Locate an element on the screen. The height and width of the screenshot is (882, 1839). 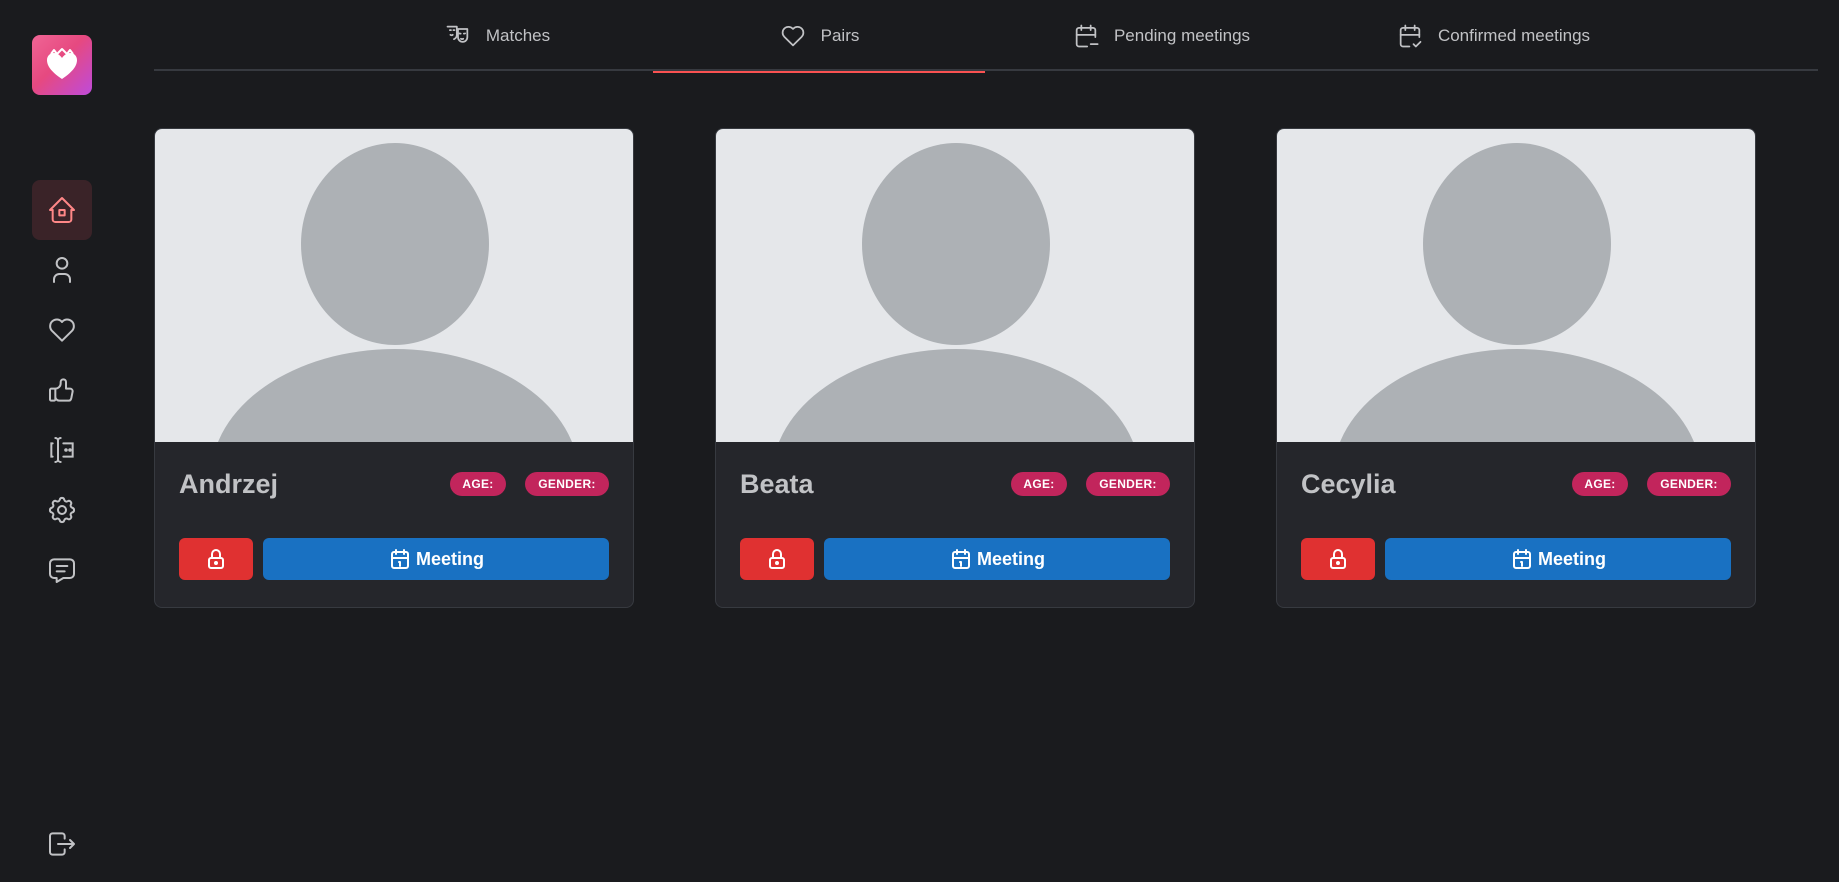
pair-card: Andrzej AGE: GENDER: Meeting is located at coordinates (394, 368).